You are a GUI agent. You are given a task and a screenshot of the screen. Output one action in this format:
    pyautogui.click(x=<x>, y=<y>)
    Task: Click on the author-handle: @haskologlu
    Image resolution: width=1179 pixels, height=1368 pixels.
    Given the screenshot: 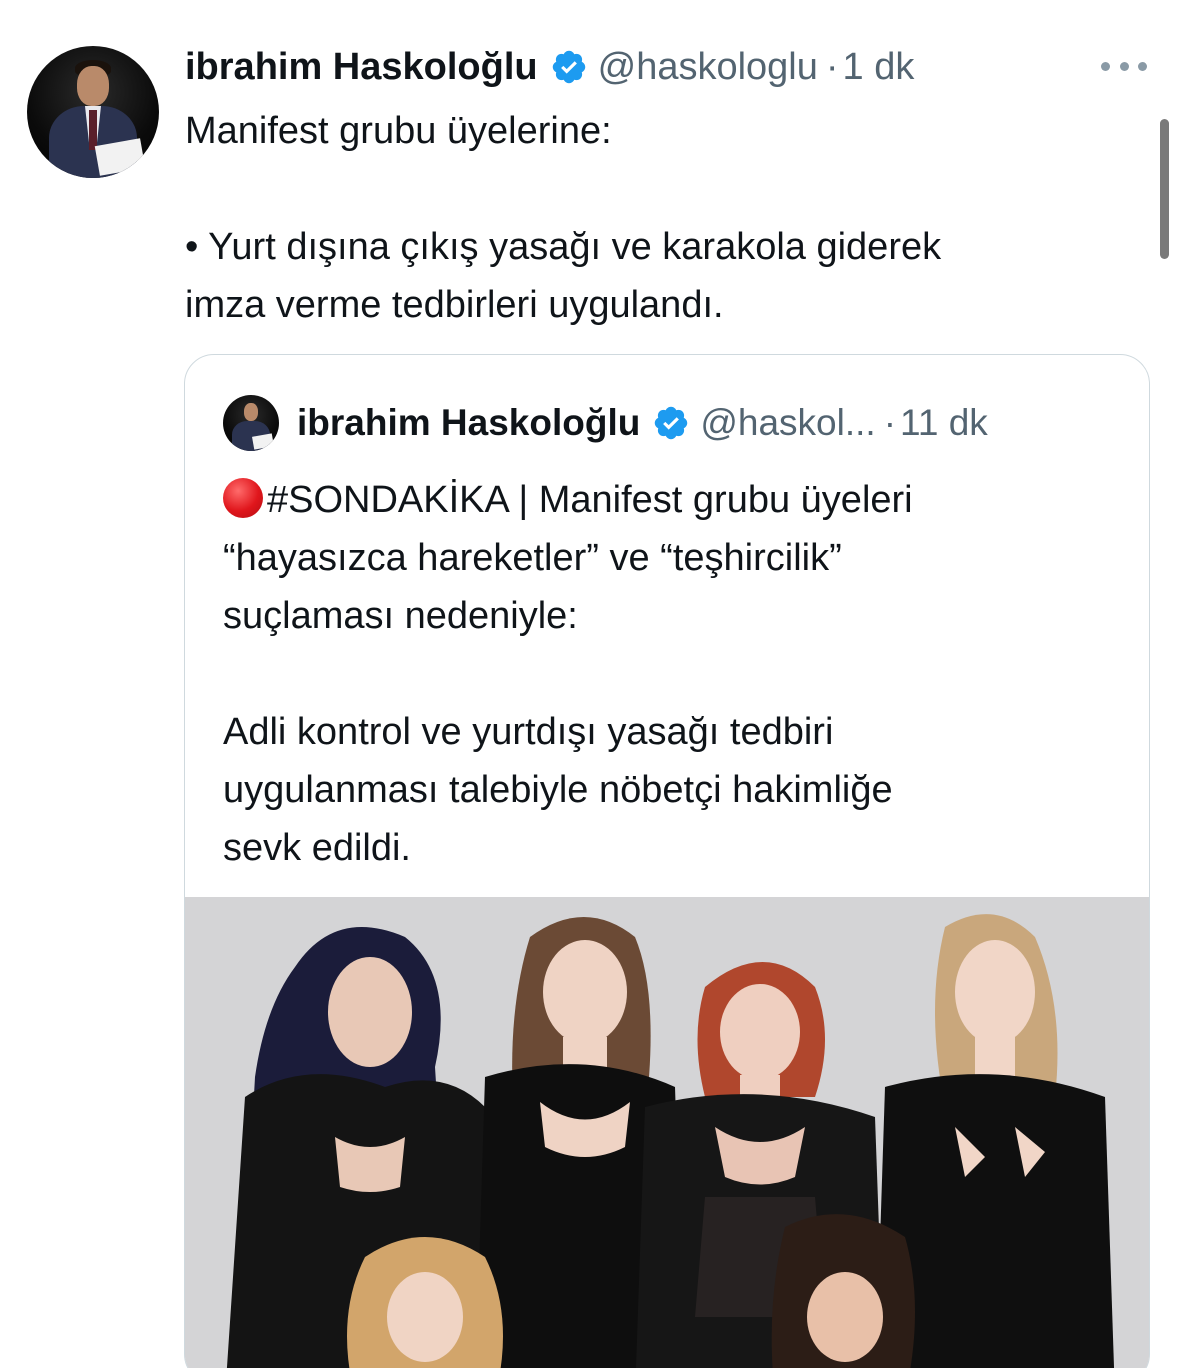 What is the action you would take?
    pyautogui.click(x=708, y=67)
    